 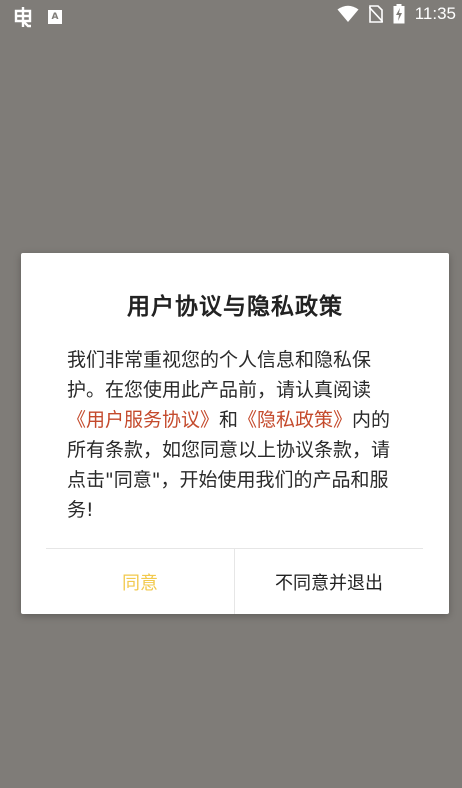 What do you see at coordinates (229, 420) in the screenshot?
I see `body-text-part2: 和` at bounding box center [229, 420].